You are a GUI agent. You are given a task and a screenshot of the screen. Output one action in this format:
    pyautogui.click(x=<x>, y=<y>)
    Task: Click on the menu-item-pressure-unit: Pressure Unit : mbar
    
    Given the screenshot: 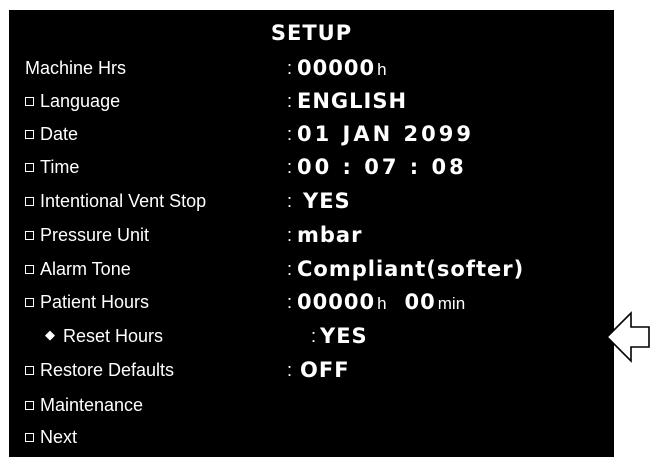 What is the action you would take?
    pyautogui.click(x=311, y=235)
    